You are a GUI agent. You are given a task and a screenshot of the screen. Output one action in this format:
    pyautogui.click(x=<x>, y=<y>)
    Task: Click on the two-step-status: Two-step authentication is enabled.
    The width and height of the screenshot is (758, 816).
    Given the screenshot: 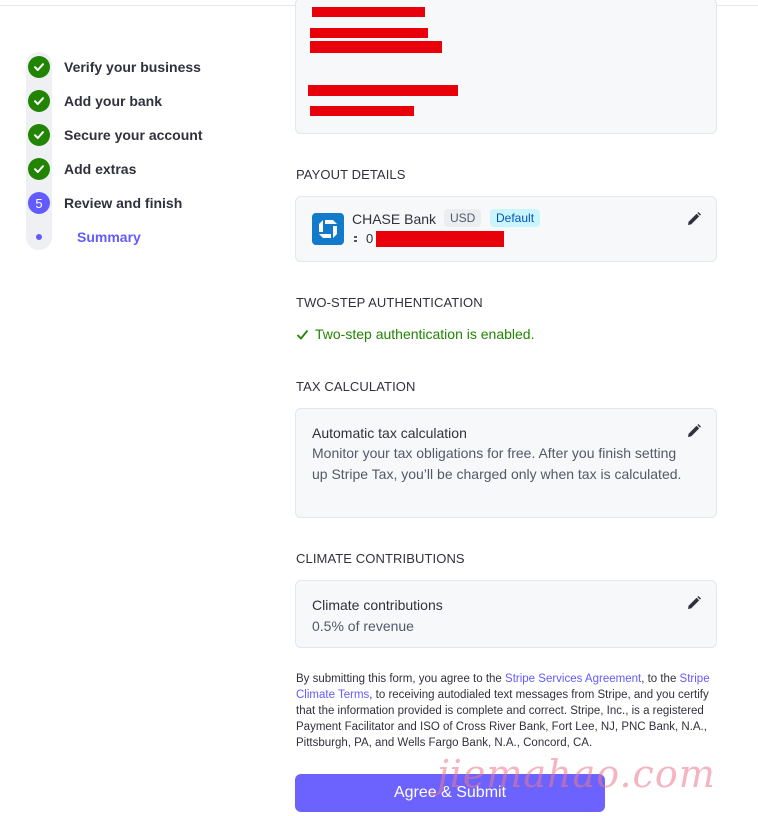 What is the action you would take?
    pyautogui.click(x=415, y=334)
    